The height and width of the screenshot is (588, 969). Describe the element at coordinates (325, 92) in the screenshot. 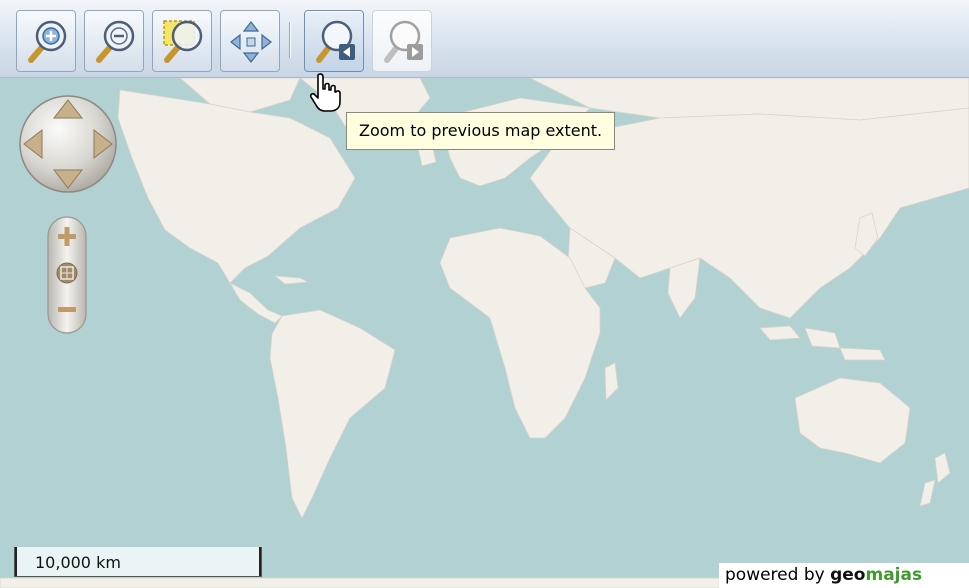

I see `hand-cursor-icon` at that location.